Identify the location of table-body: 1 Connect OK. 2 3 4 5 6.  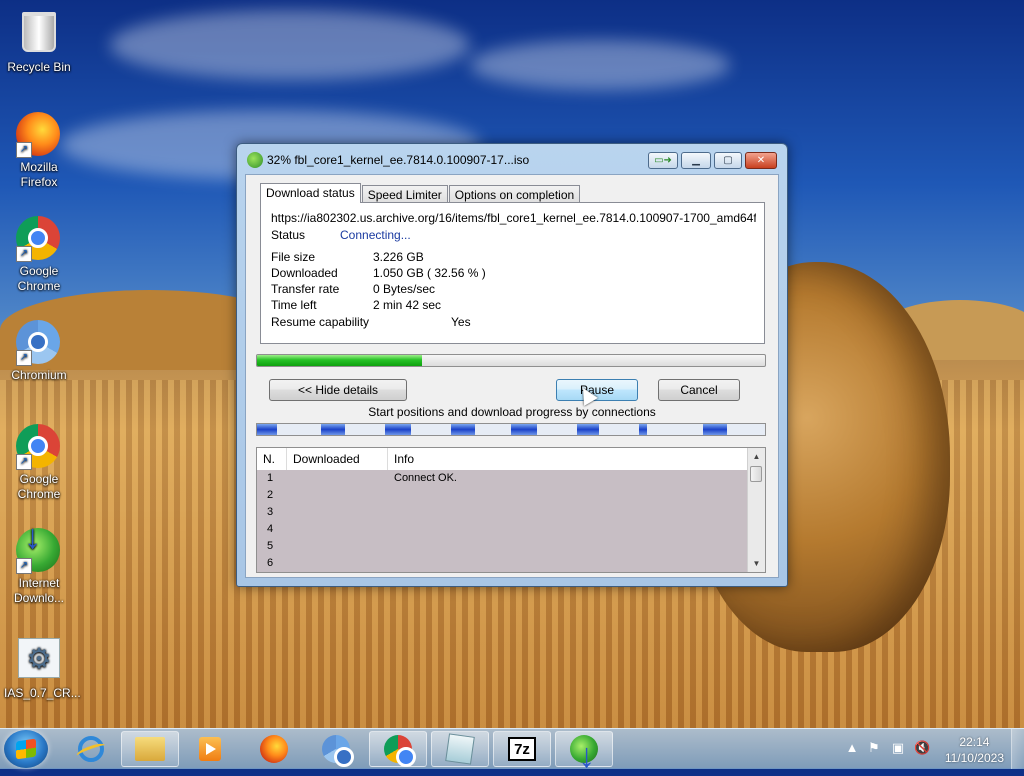
(502, 521).